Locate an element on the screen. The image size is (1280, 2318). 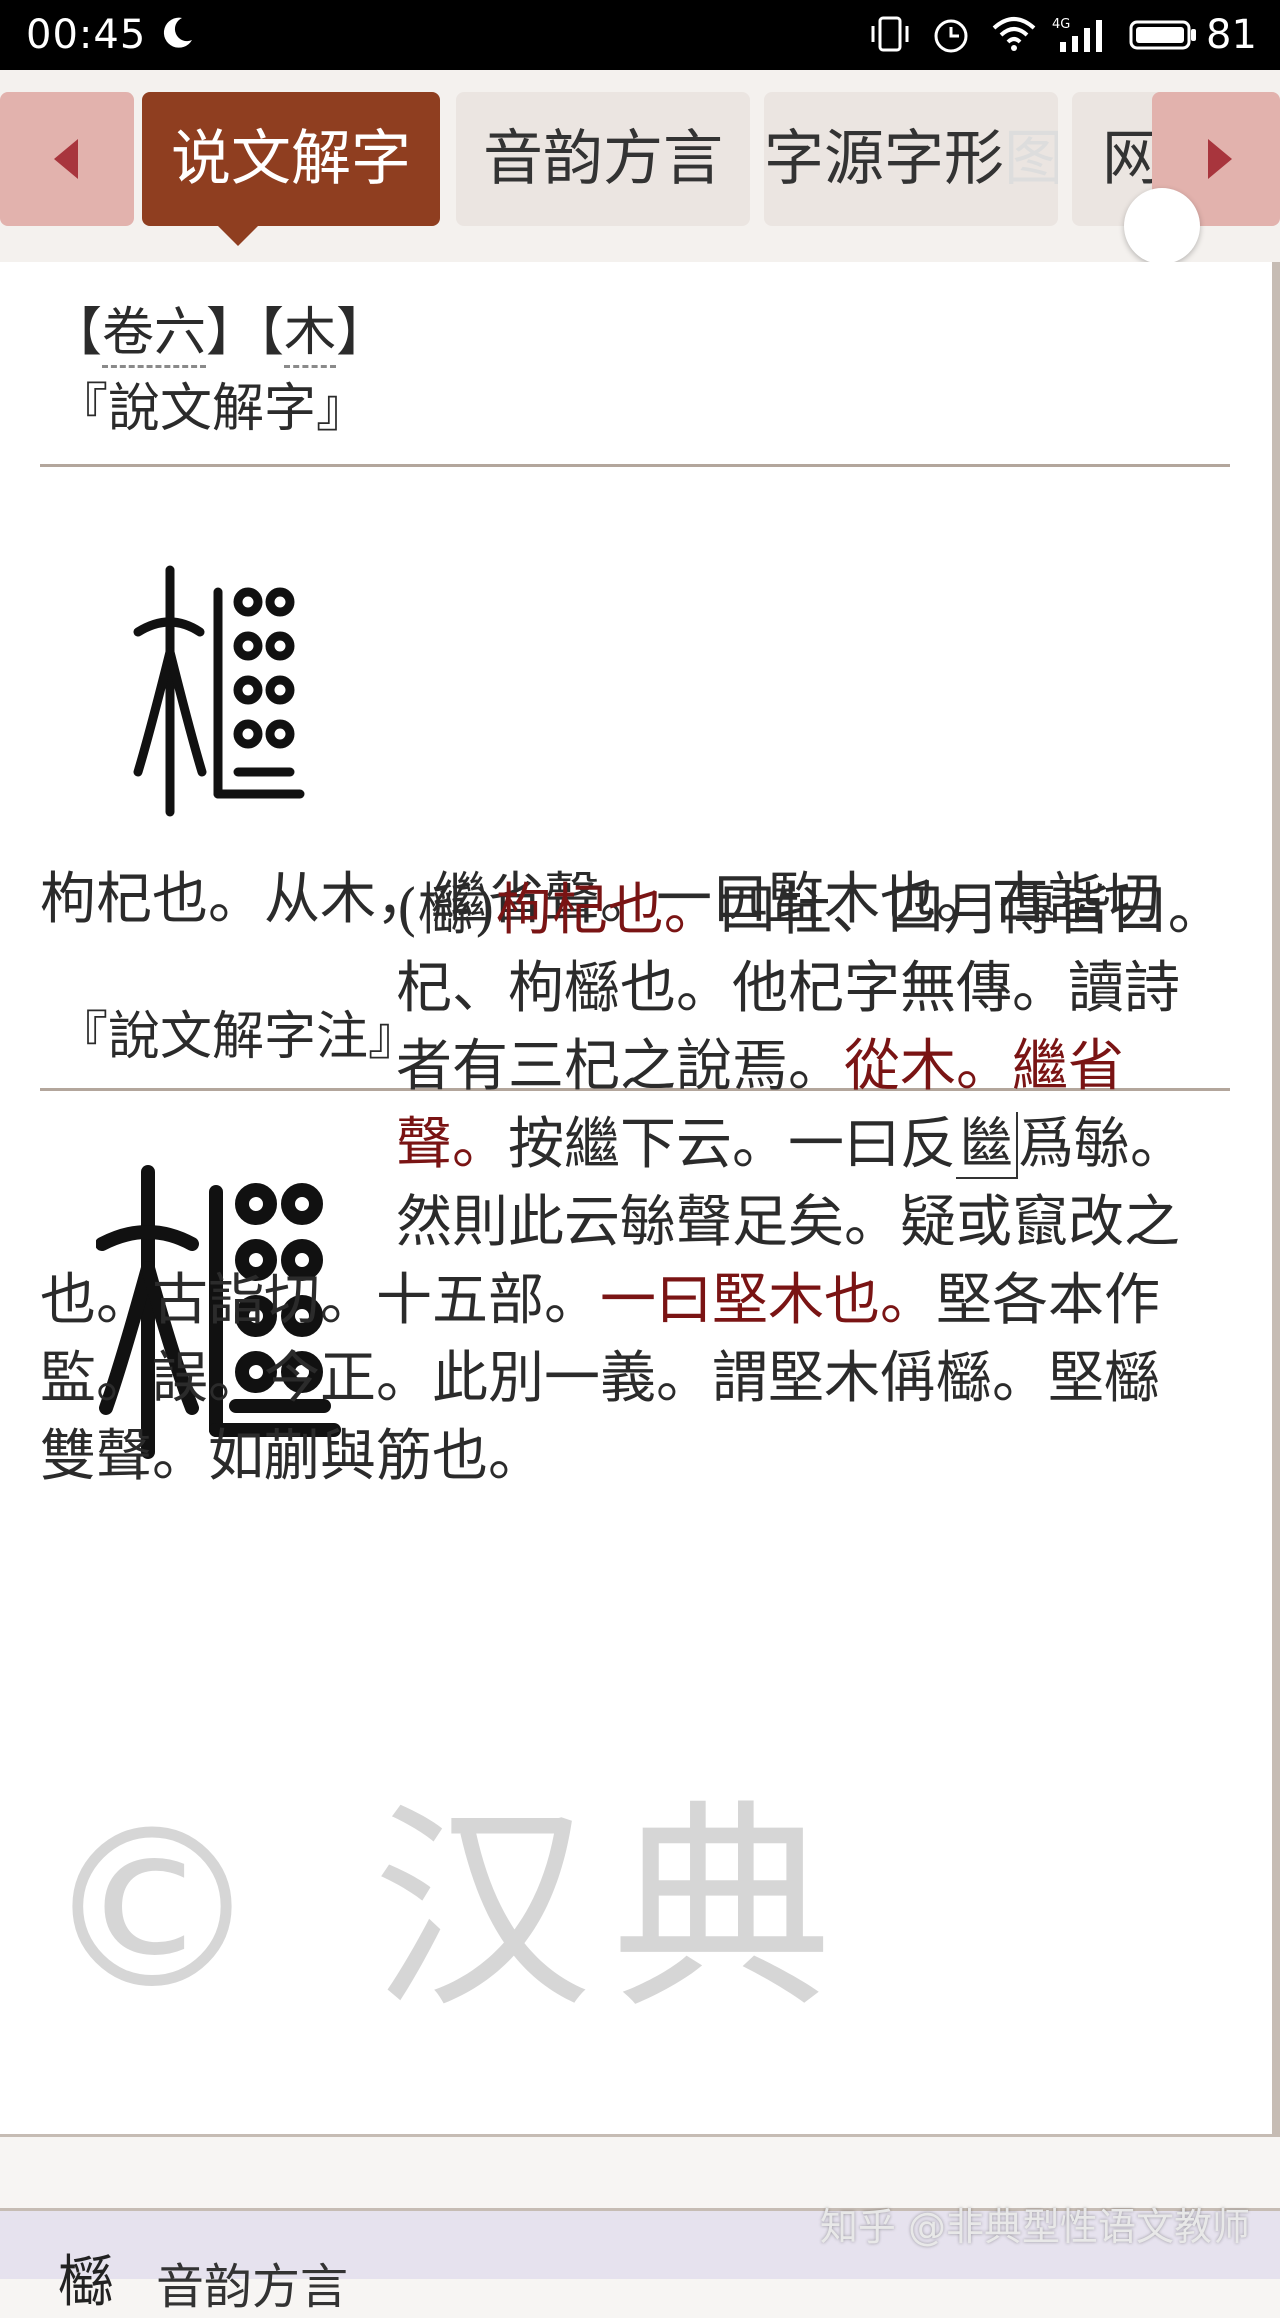
zhu-quote-text: 枸杞也。 is located at coordinates (607, 910).